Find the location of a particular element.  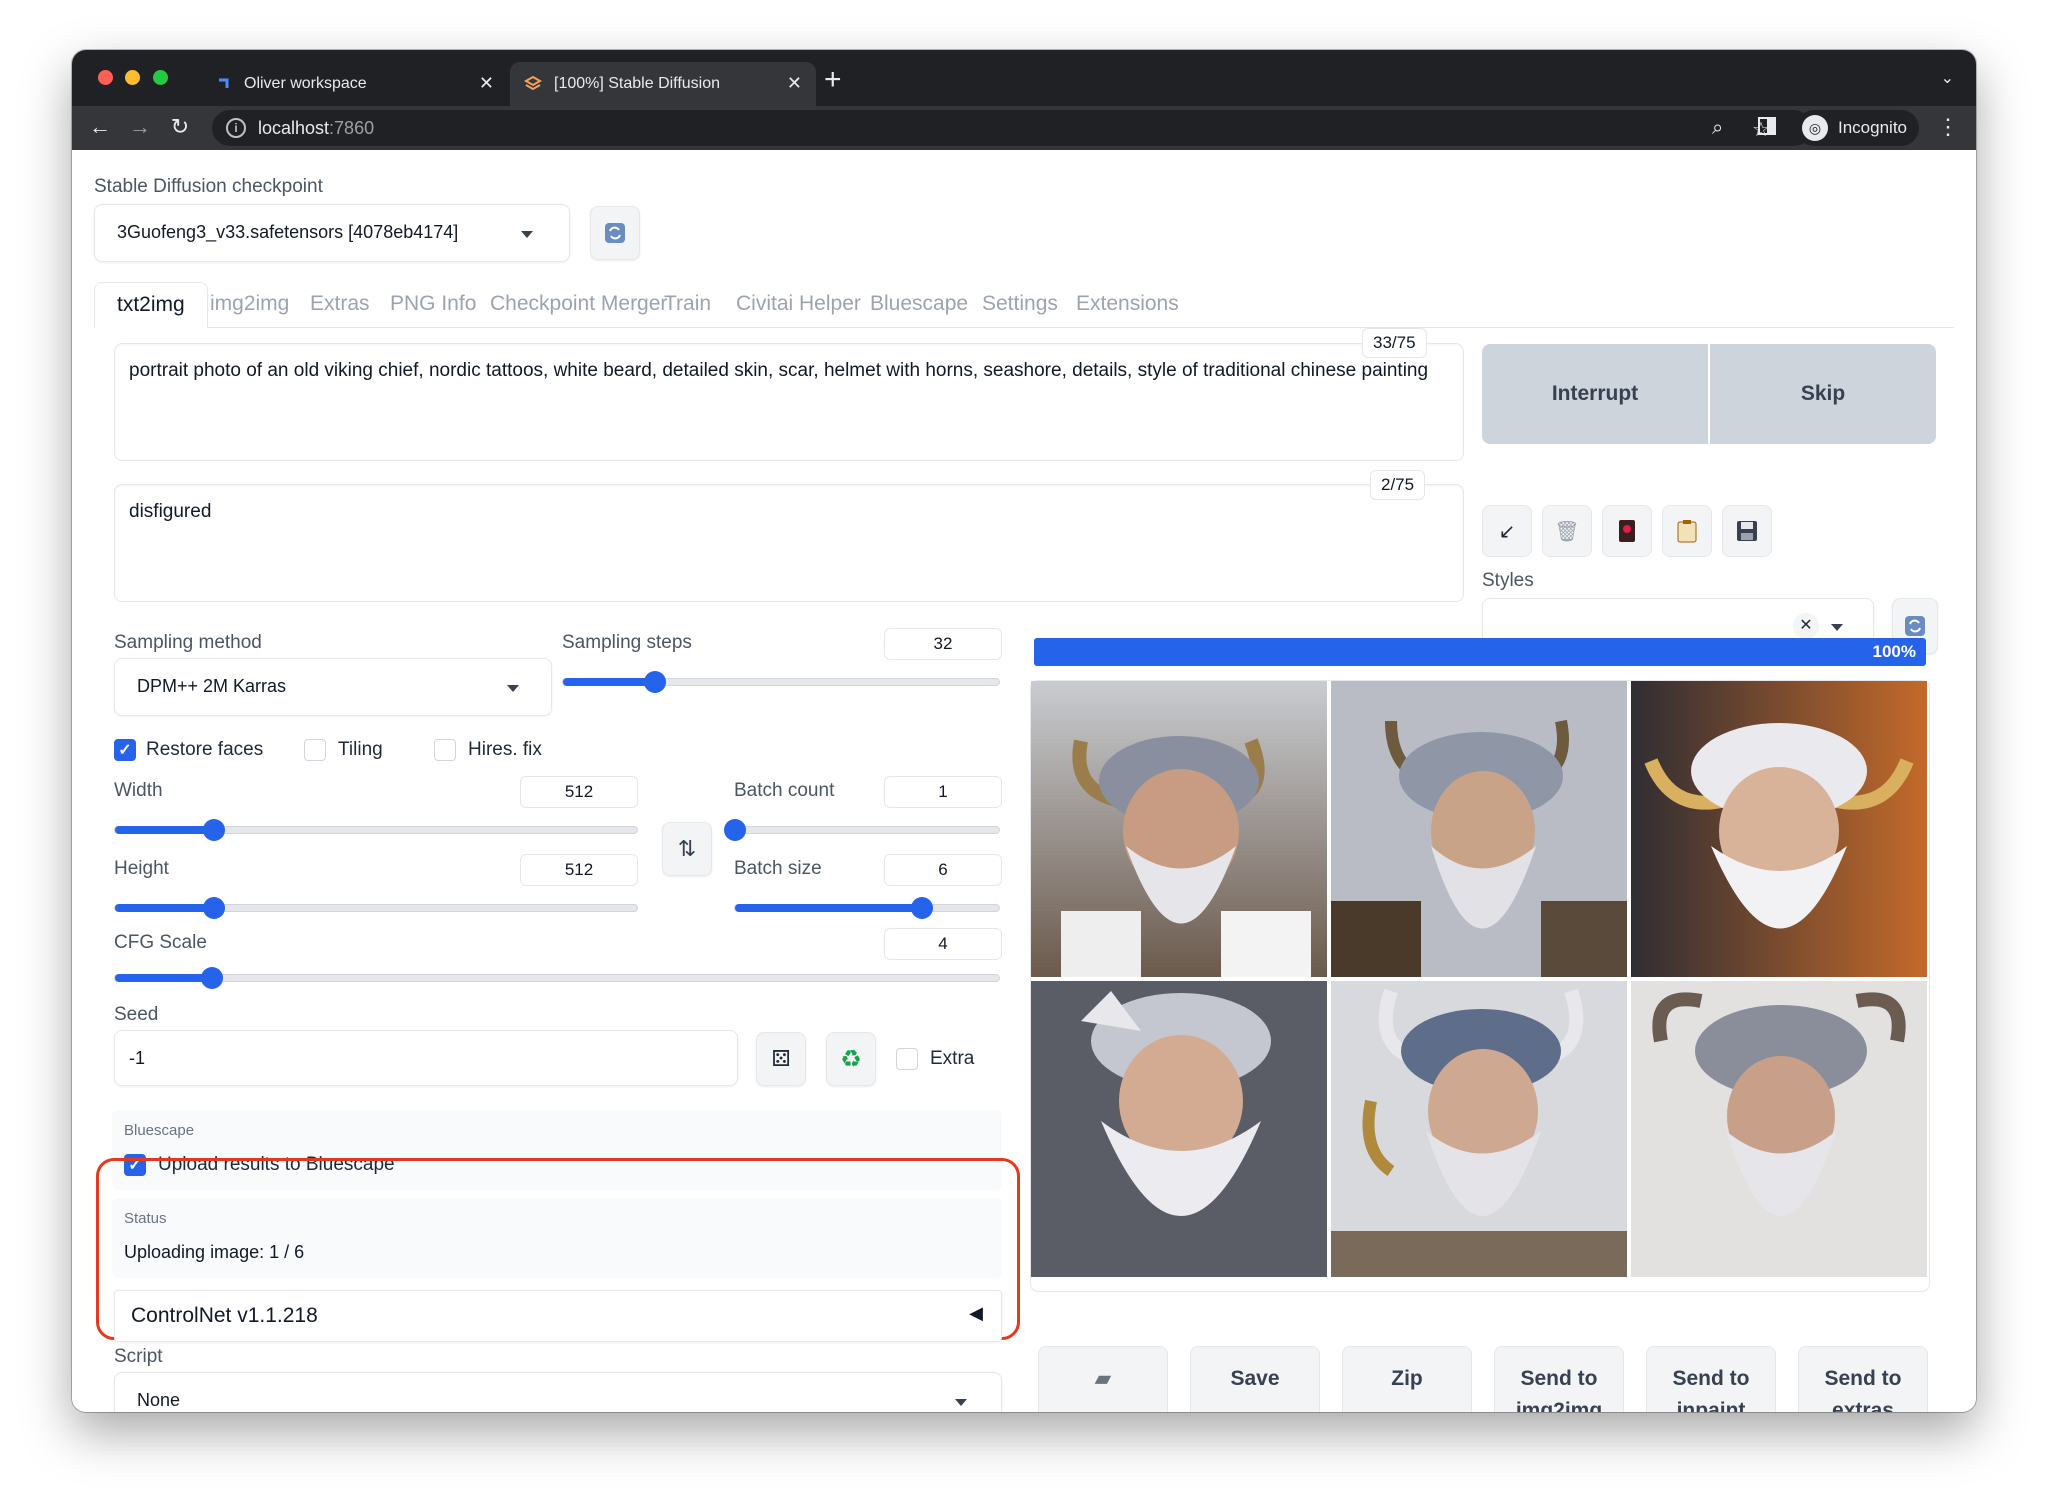

tab-train: Train is located at coordinates (687, 305).